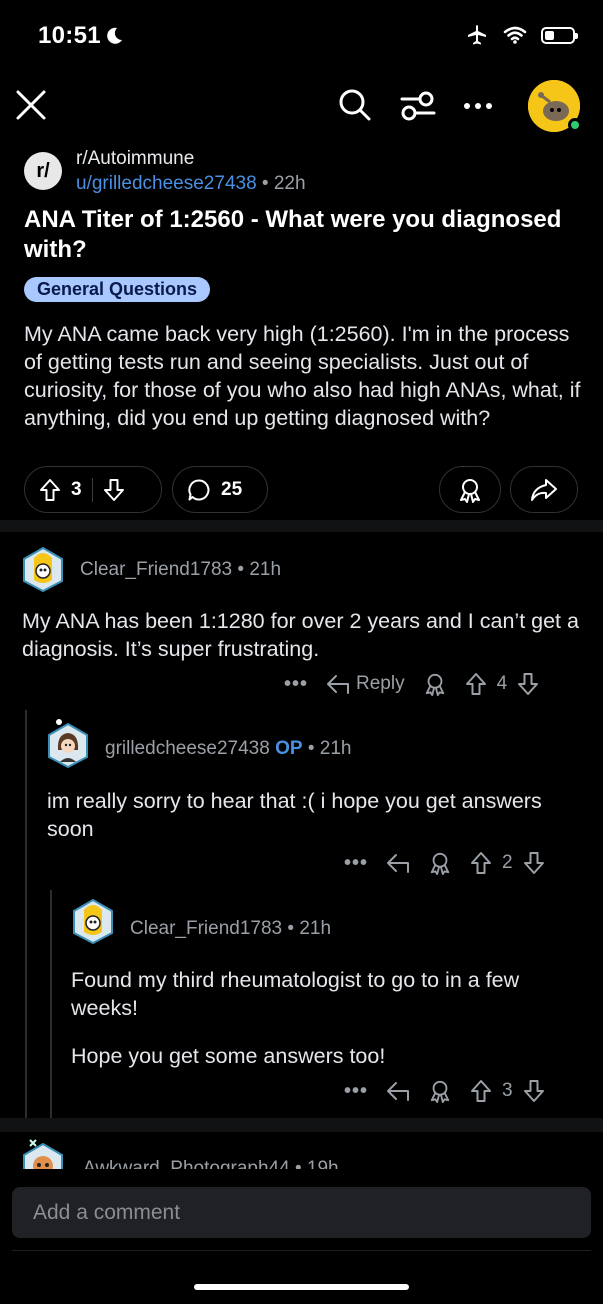 The height and width of the screenshot is (1304, 603). I want to click on comment-username: grilledcheese27438, so click(187, 748).